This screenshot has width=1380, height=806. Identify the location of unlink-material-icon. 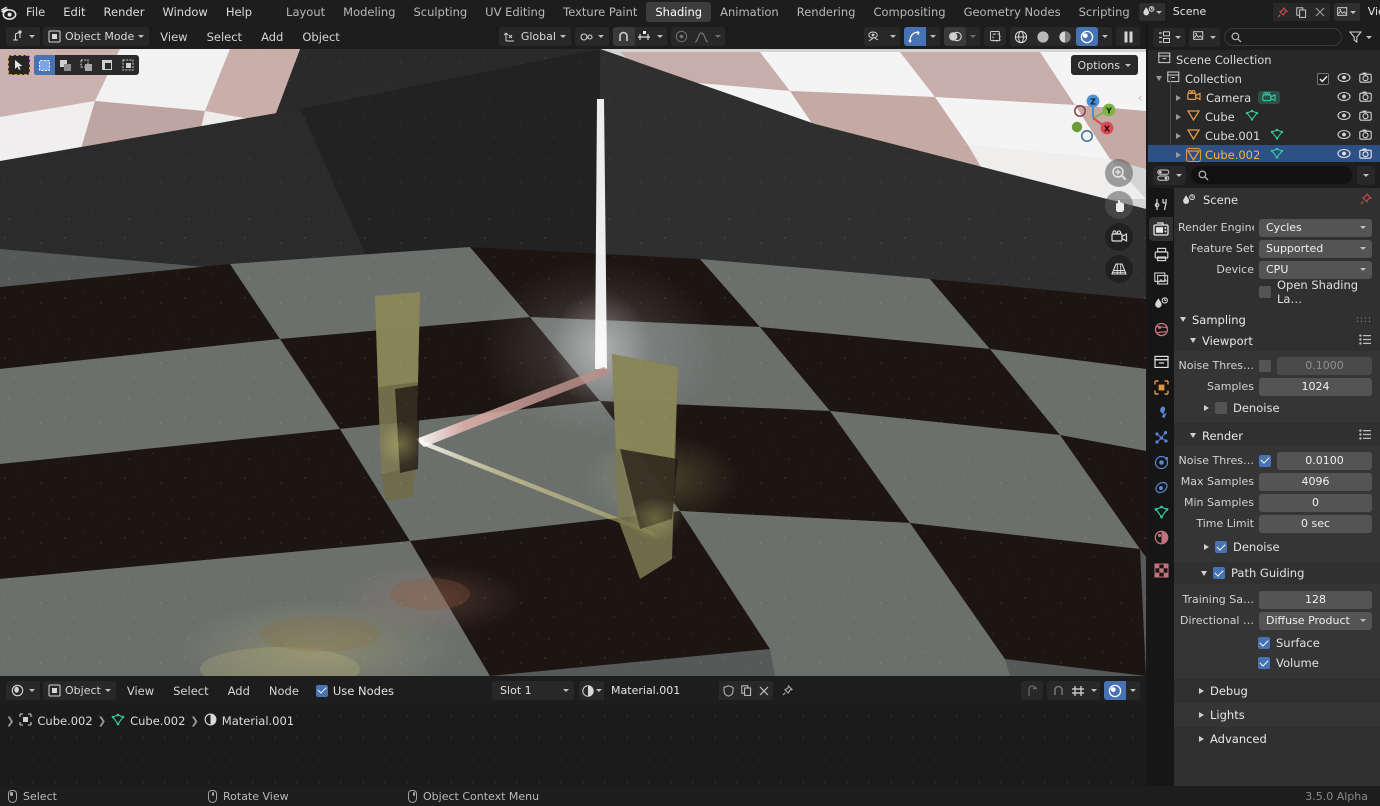
(764, 690).